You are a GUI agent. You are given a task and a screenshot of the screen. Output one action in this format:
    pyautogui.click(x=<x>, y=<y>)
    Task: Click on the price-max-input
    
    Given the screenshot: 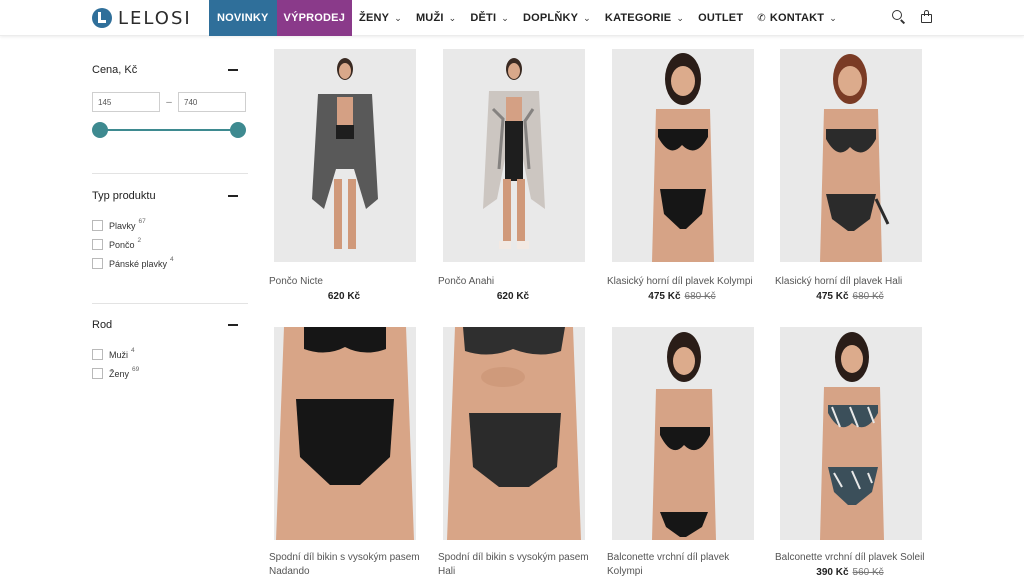 What is the action you would take?
    pyautogui.click(x=212, y=102)
    